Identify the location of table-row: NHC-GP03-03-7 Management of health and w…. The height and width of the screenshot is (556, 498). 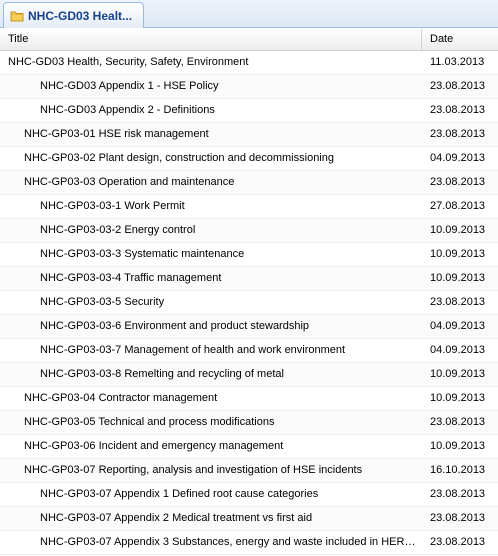
(249, 351).